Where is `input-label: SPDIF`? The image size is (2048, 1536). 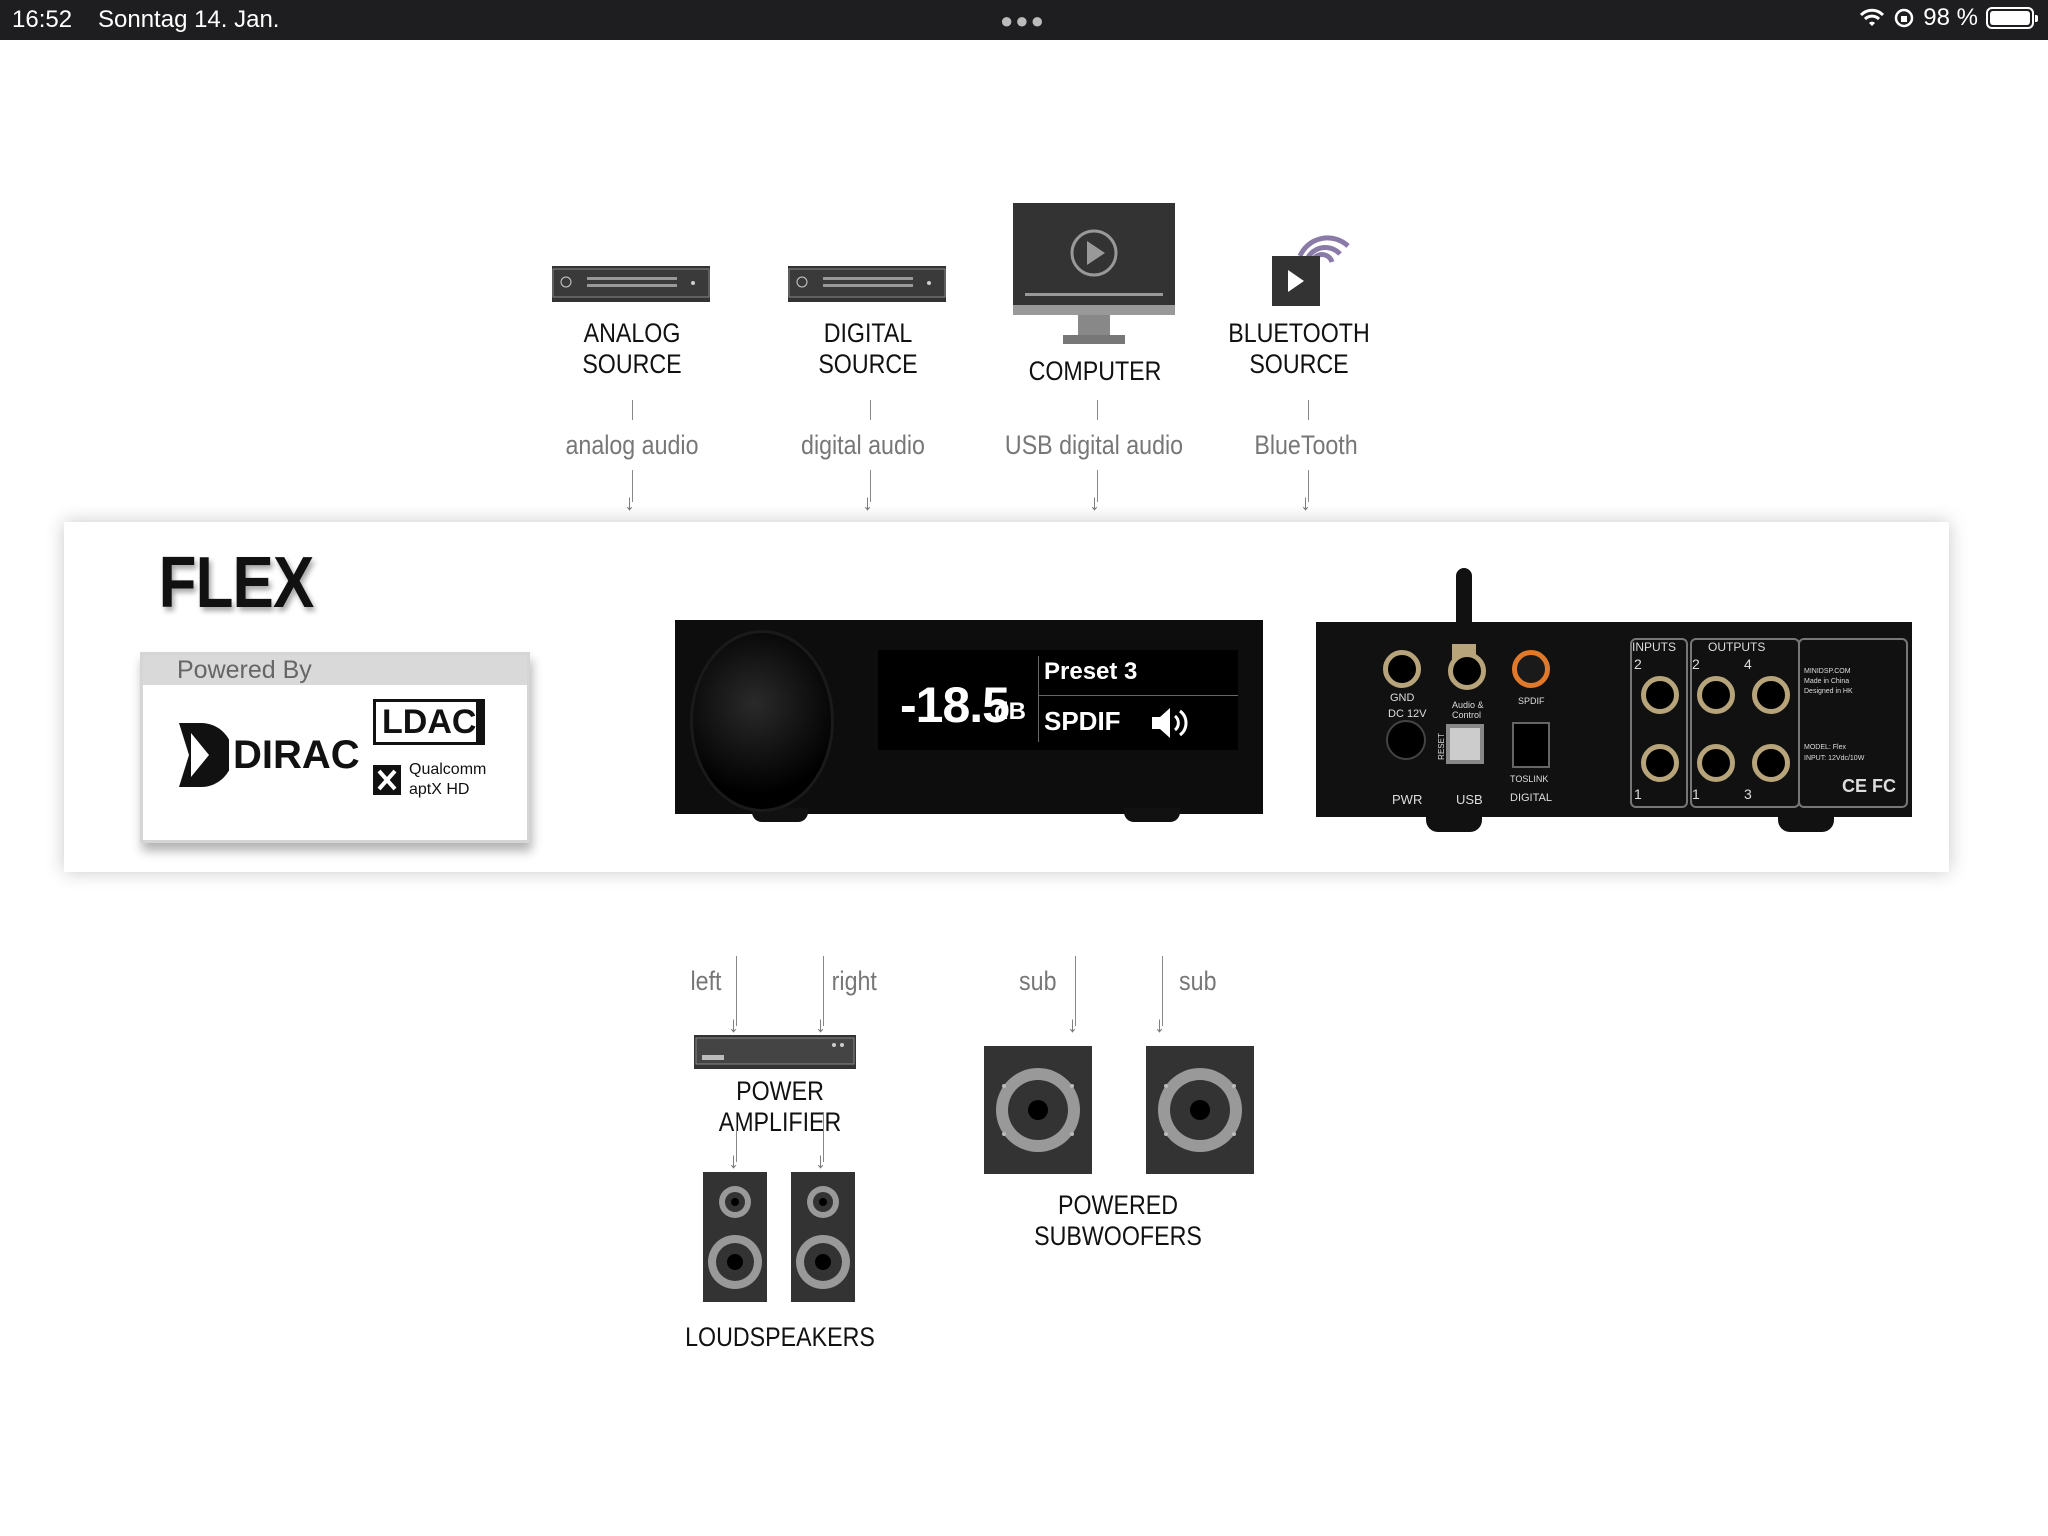
input-label: SPDIF is located at coordinates (1082, 721).